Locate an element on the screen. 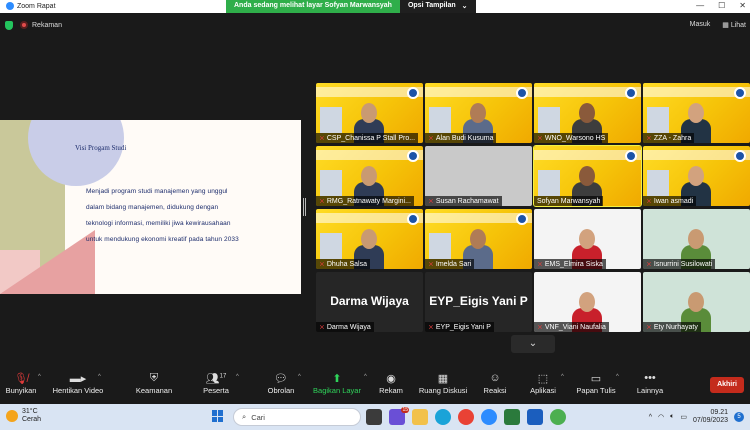 This screenshot has height=430, width=750. app-title-group: Zoom Rapat is located at coordinates (31, 6).